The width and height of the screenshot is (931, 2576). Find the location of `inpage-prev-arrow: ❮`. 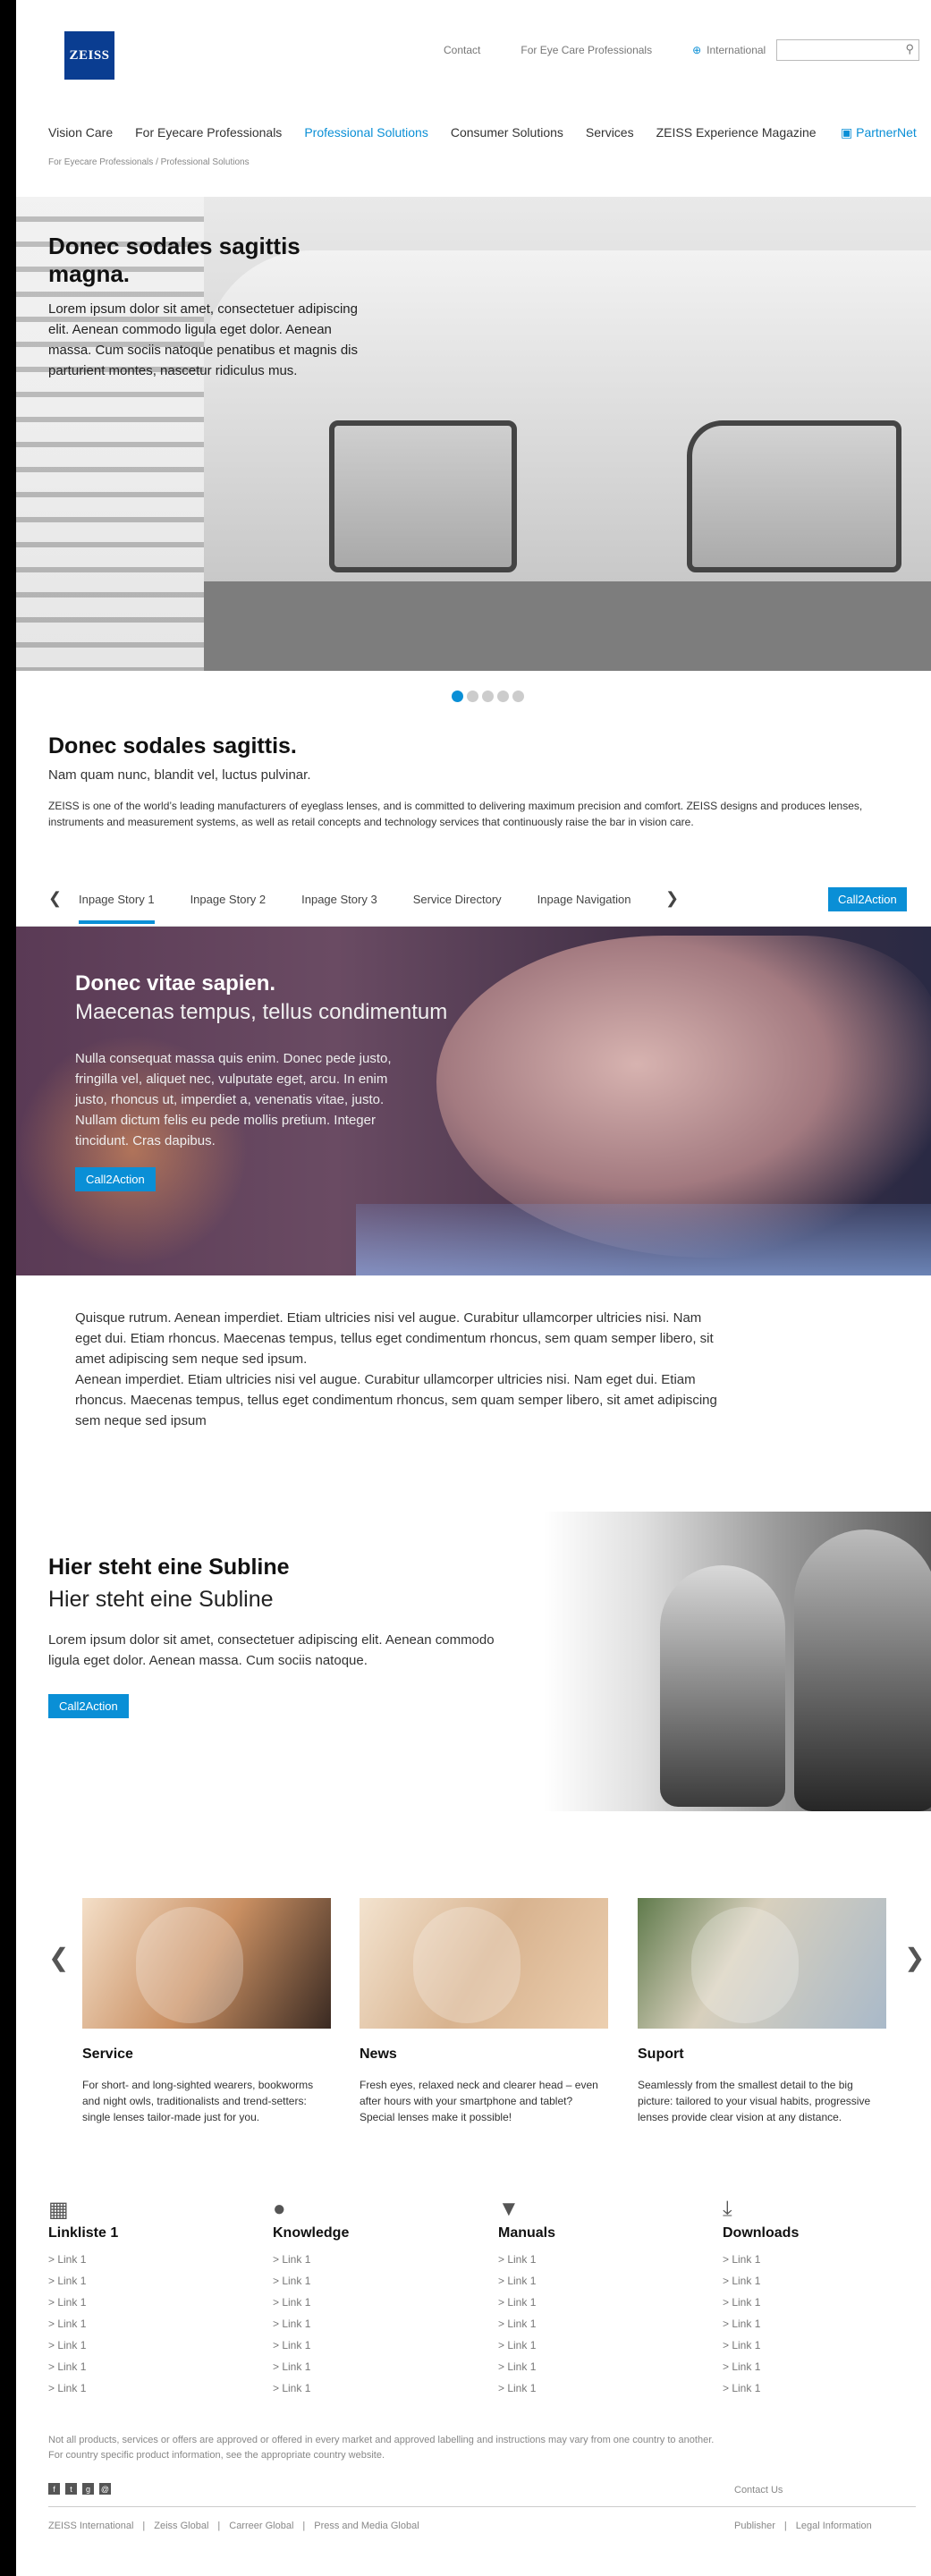

inpage-prev-arrow: ❮ is located at coordinates (55, 898).